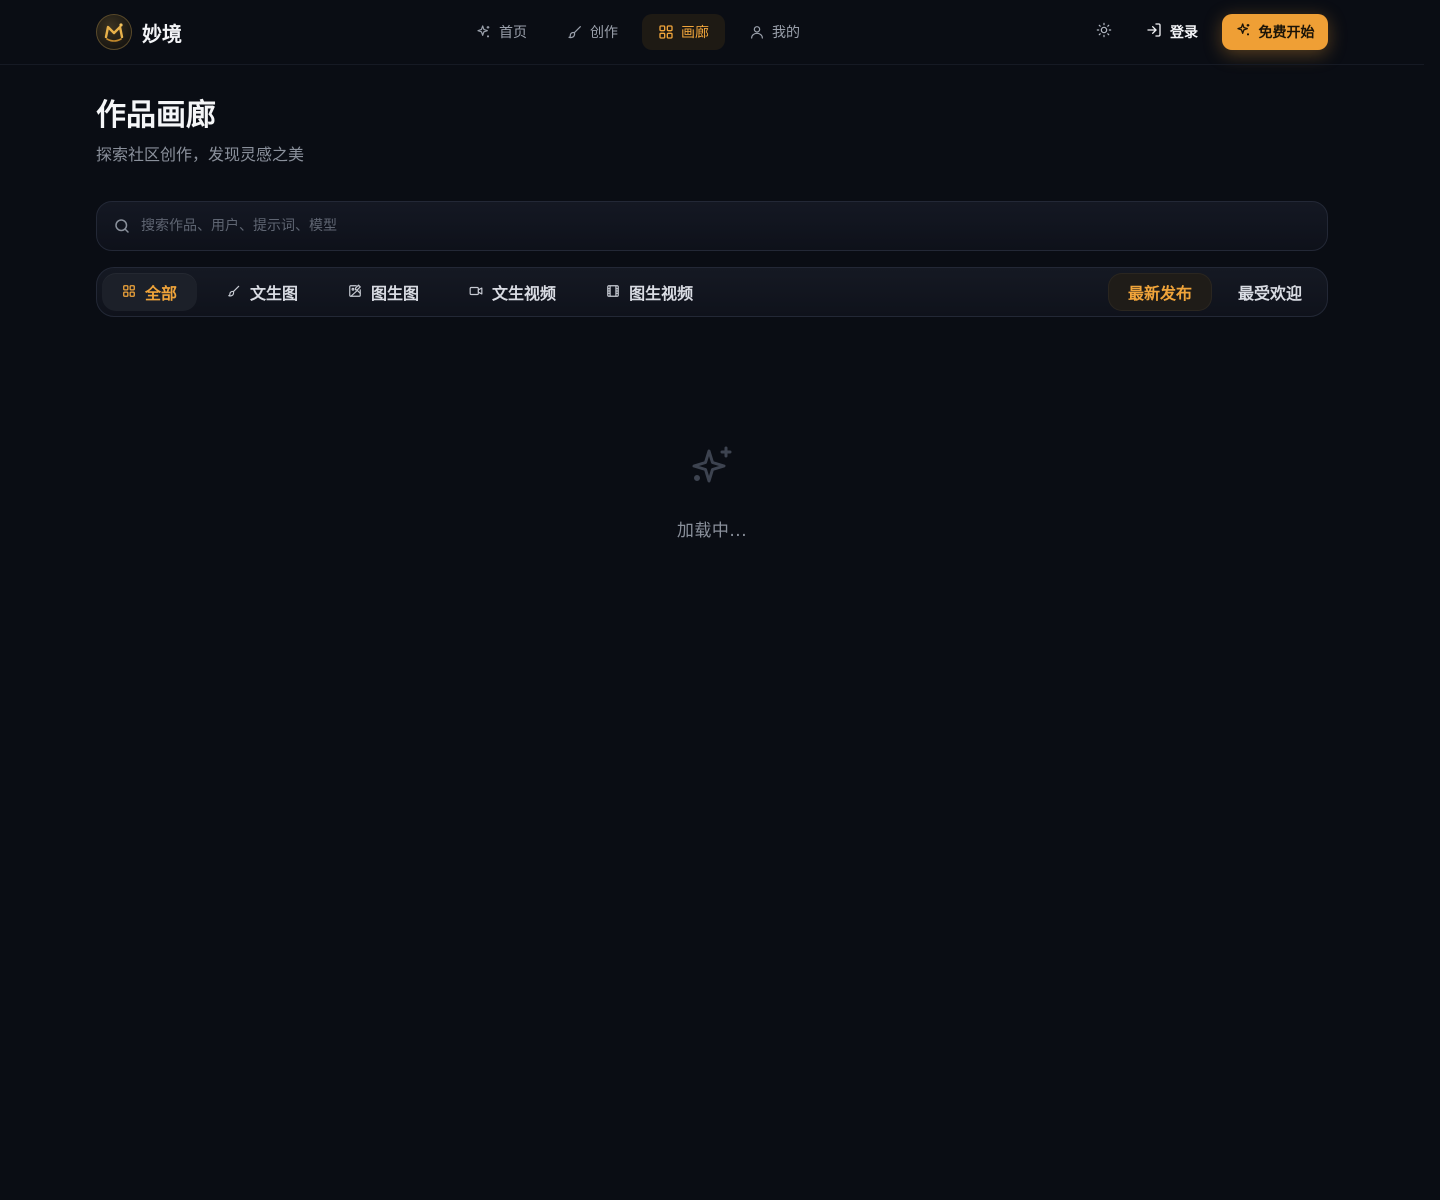  Describe the element at coordinates (733, 226) in the screenshot. I see `search-input` at that location.